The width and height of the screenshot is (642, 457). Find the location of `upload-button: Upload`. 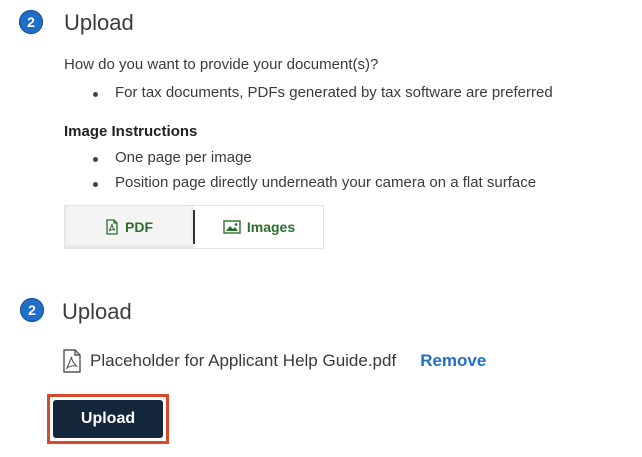

upload-button: Upload is located at coordinates (108, 419).